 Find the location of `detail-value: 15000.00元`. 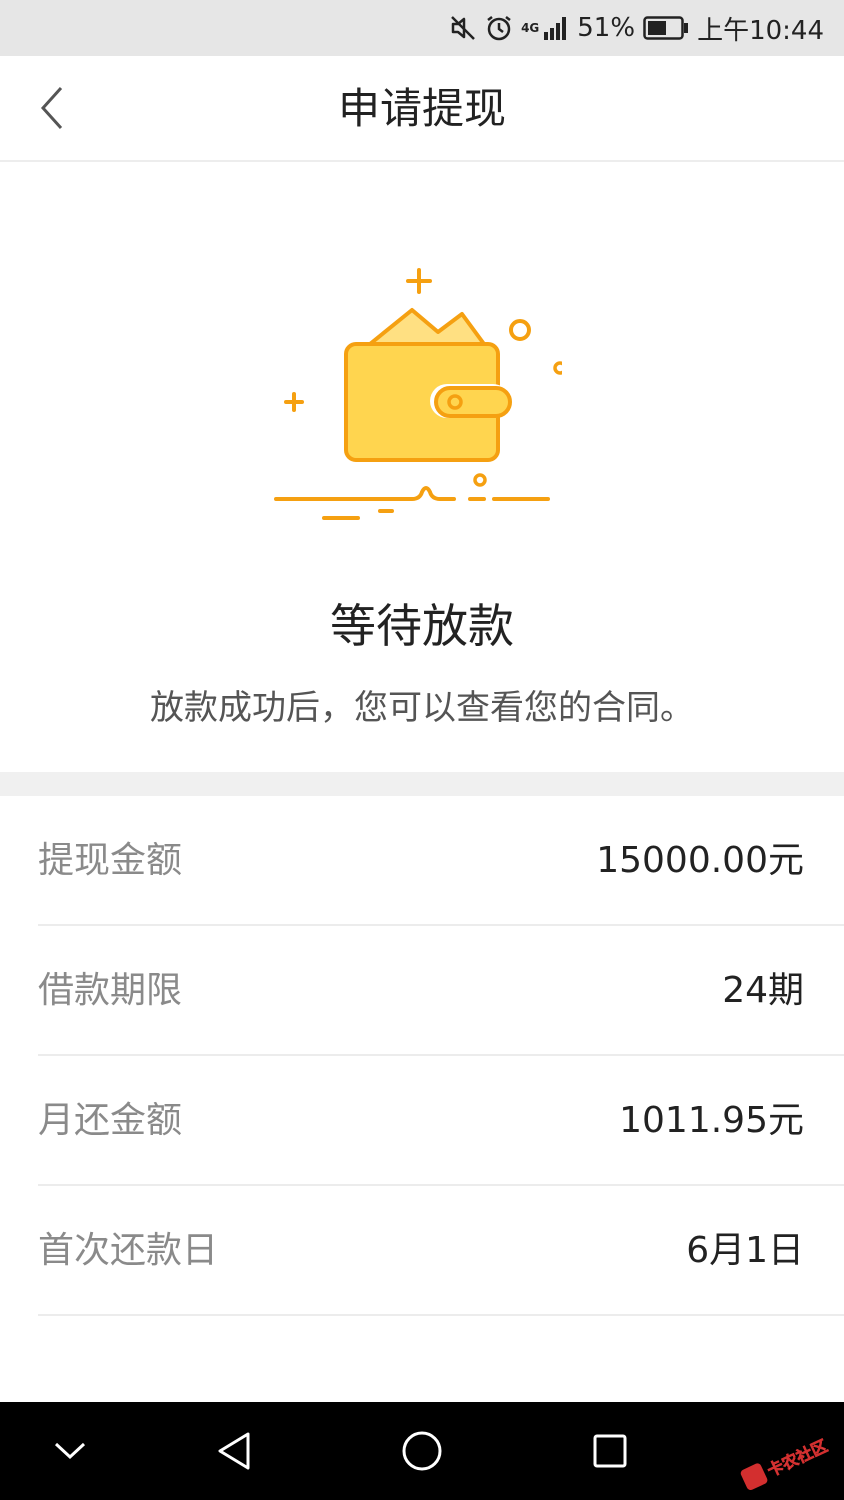

detail-value: 15000.00元 is located at coordinates (700, 860).